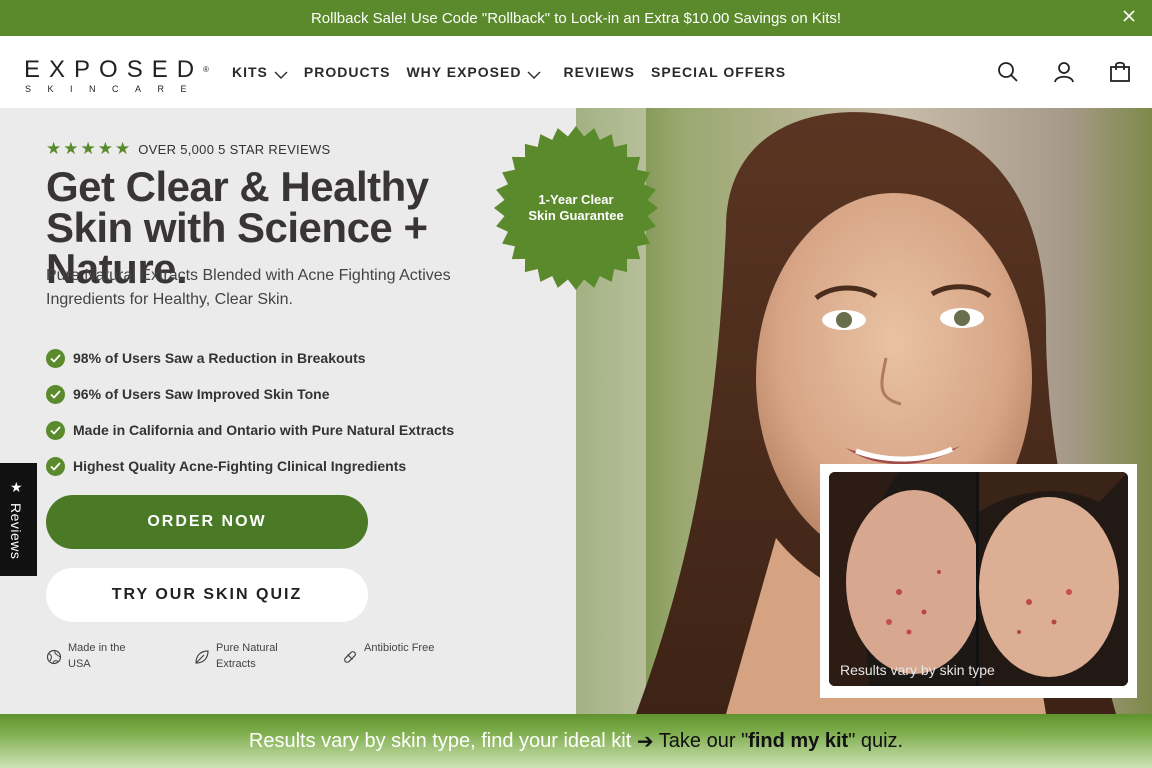  Describe the element at coordinates (234, 149) in the screenshot. I see `rating-text: OVER 5,000 5 STAR REVIEWS` at that location.